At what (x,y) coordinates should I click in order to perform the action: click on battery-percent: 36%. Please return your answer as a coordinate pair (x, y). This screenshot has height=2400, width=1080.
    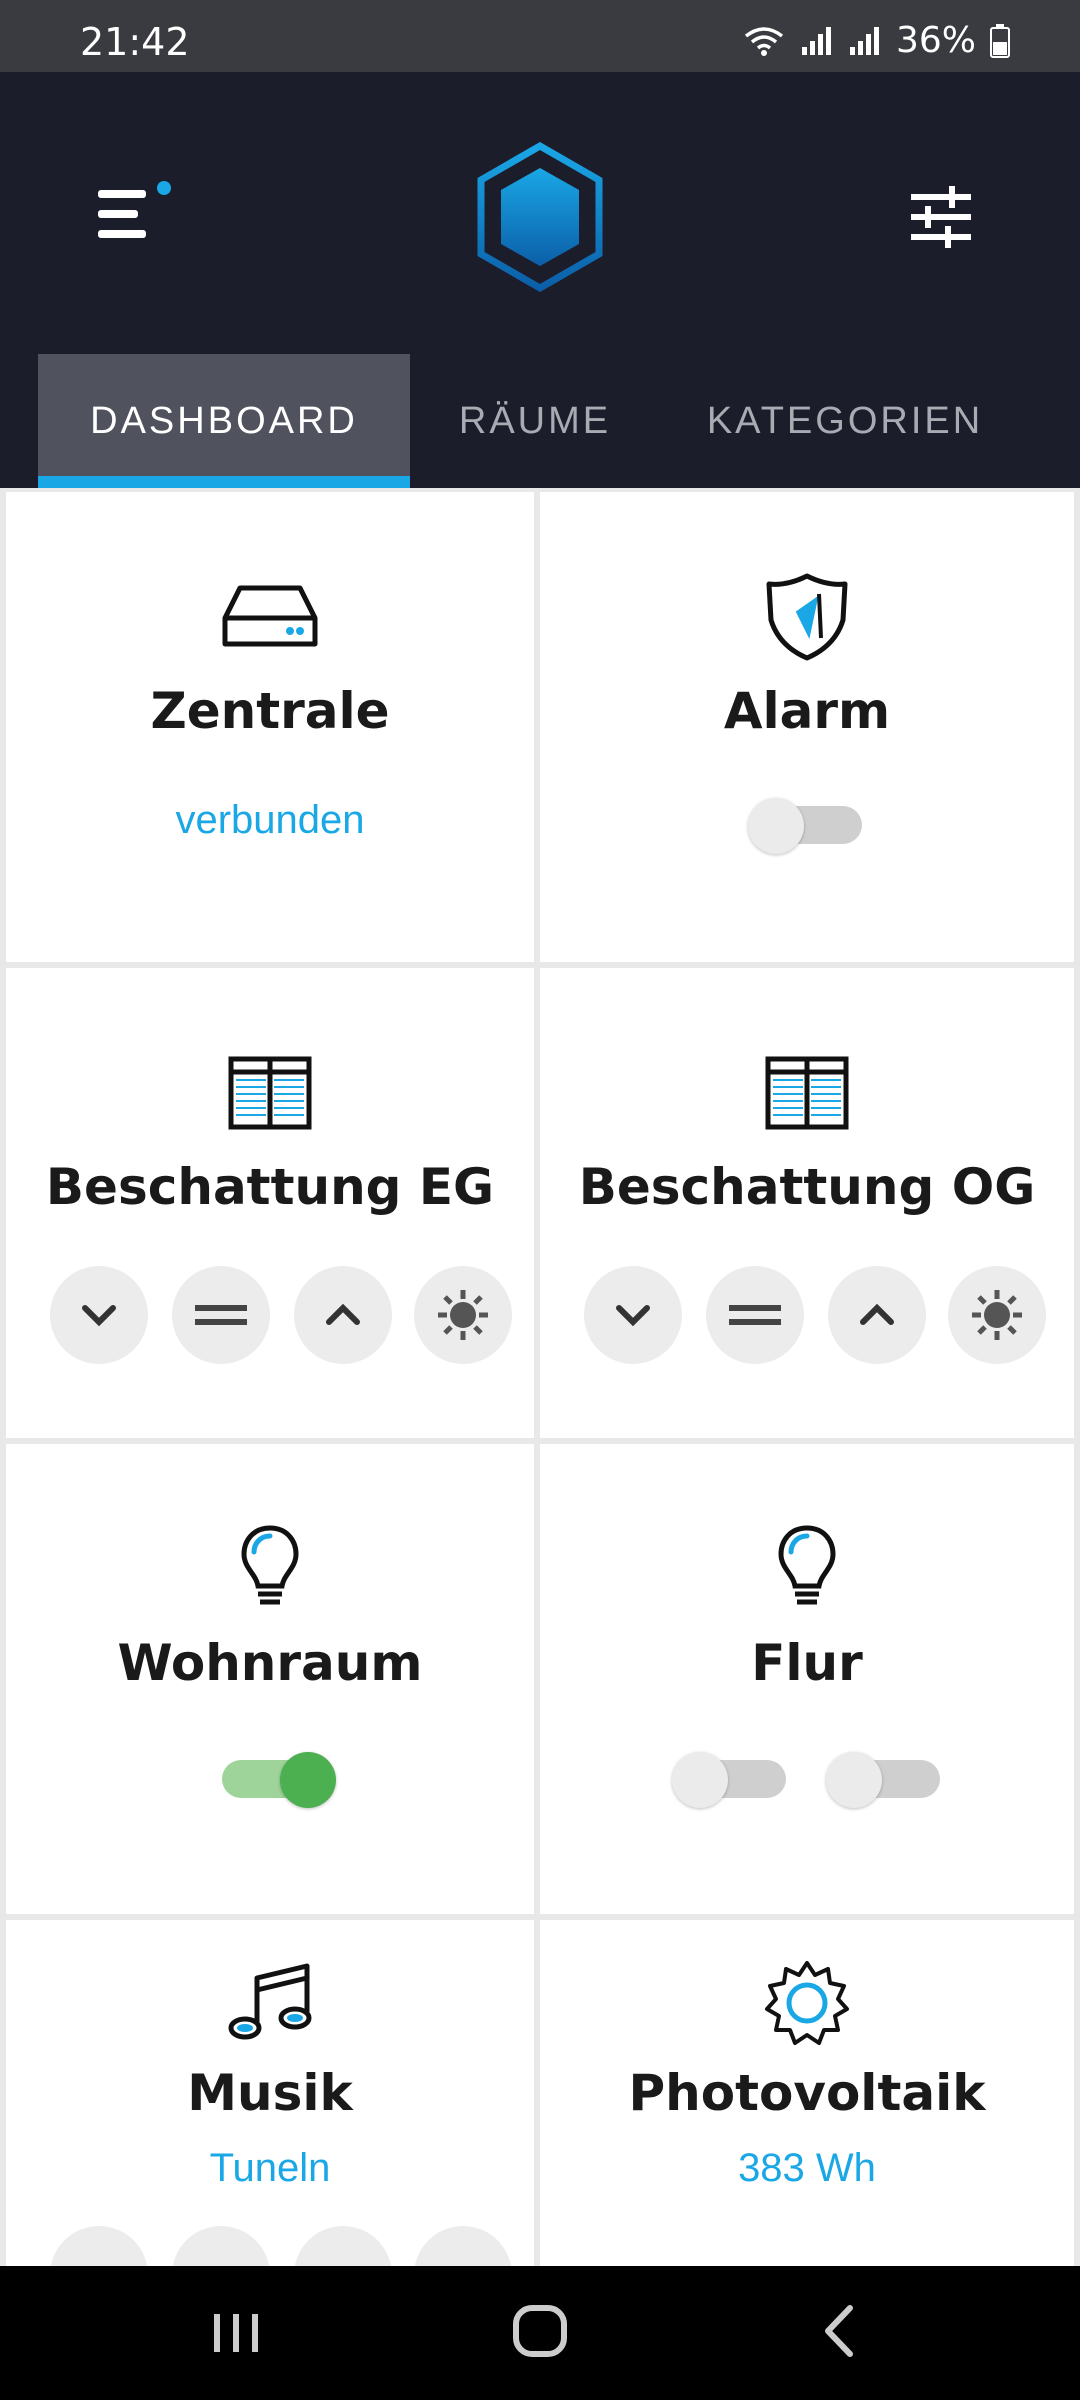
    Looking at the image, I should click on (935, 40).